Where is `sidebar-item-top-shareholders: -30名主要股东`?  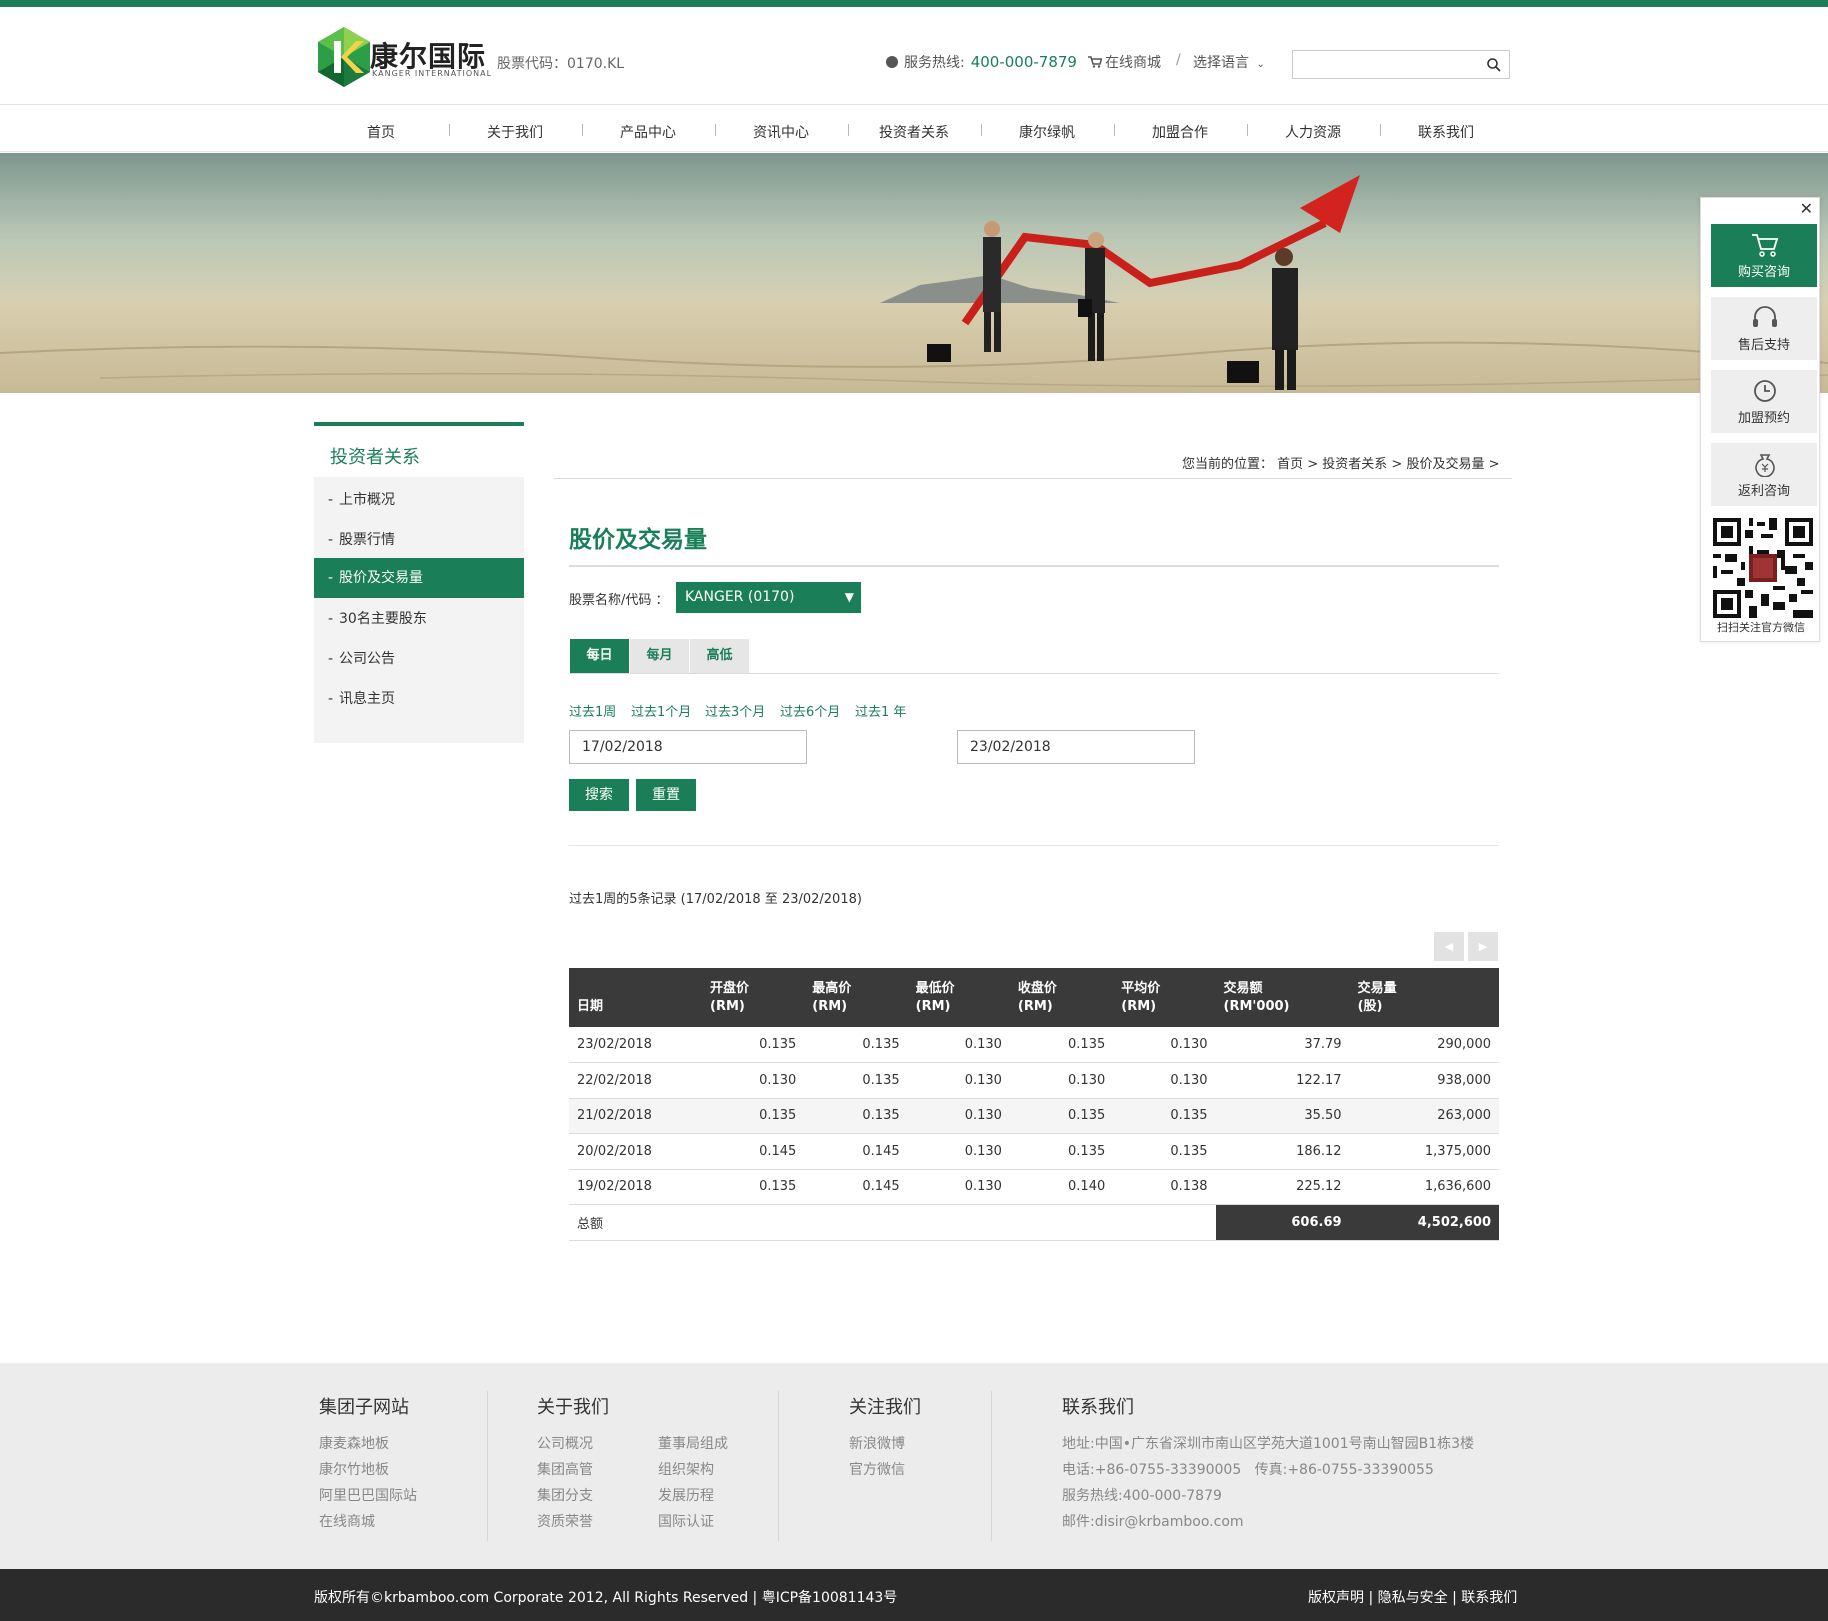 sidebar-item-top-shareholders: -30名主要股东 is located at coordinates (419, 619).